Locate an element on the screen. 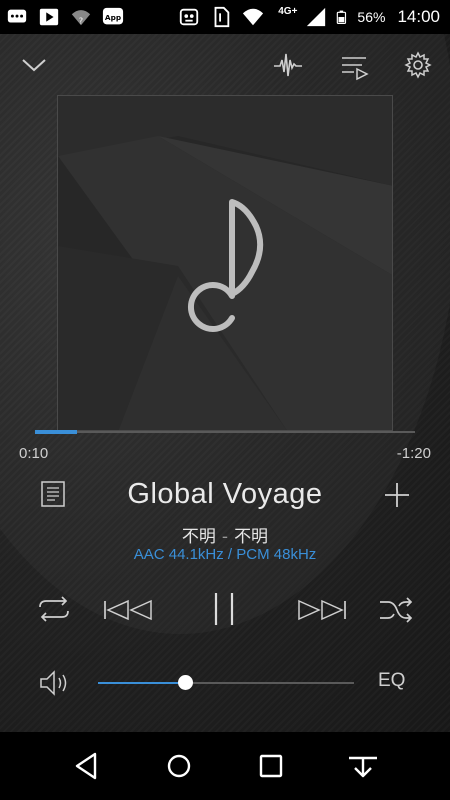 Image resolution: width=450 pixels, height=800 pixels. battery-percent: 56% is located at coordinates (371, 17).